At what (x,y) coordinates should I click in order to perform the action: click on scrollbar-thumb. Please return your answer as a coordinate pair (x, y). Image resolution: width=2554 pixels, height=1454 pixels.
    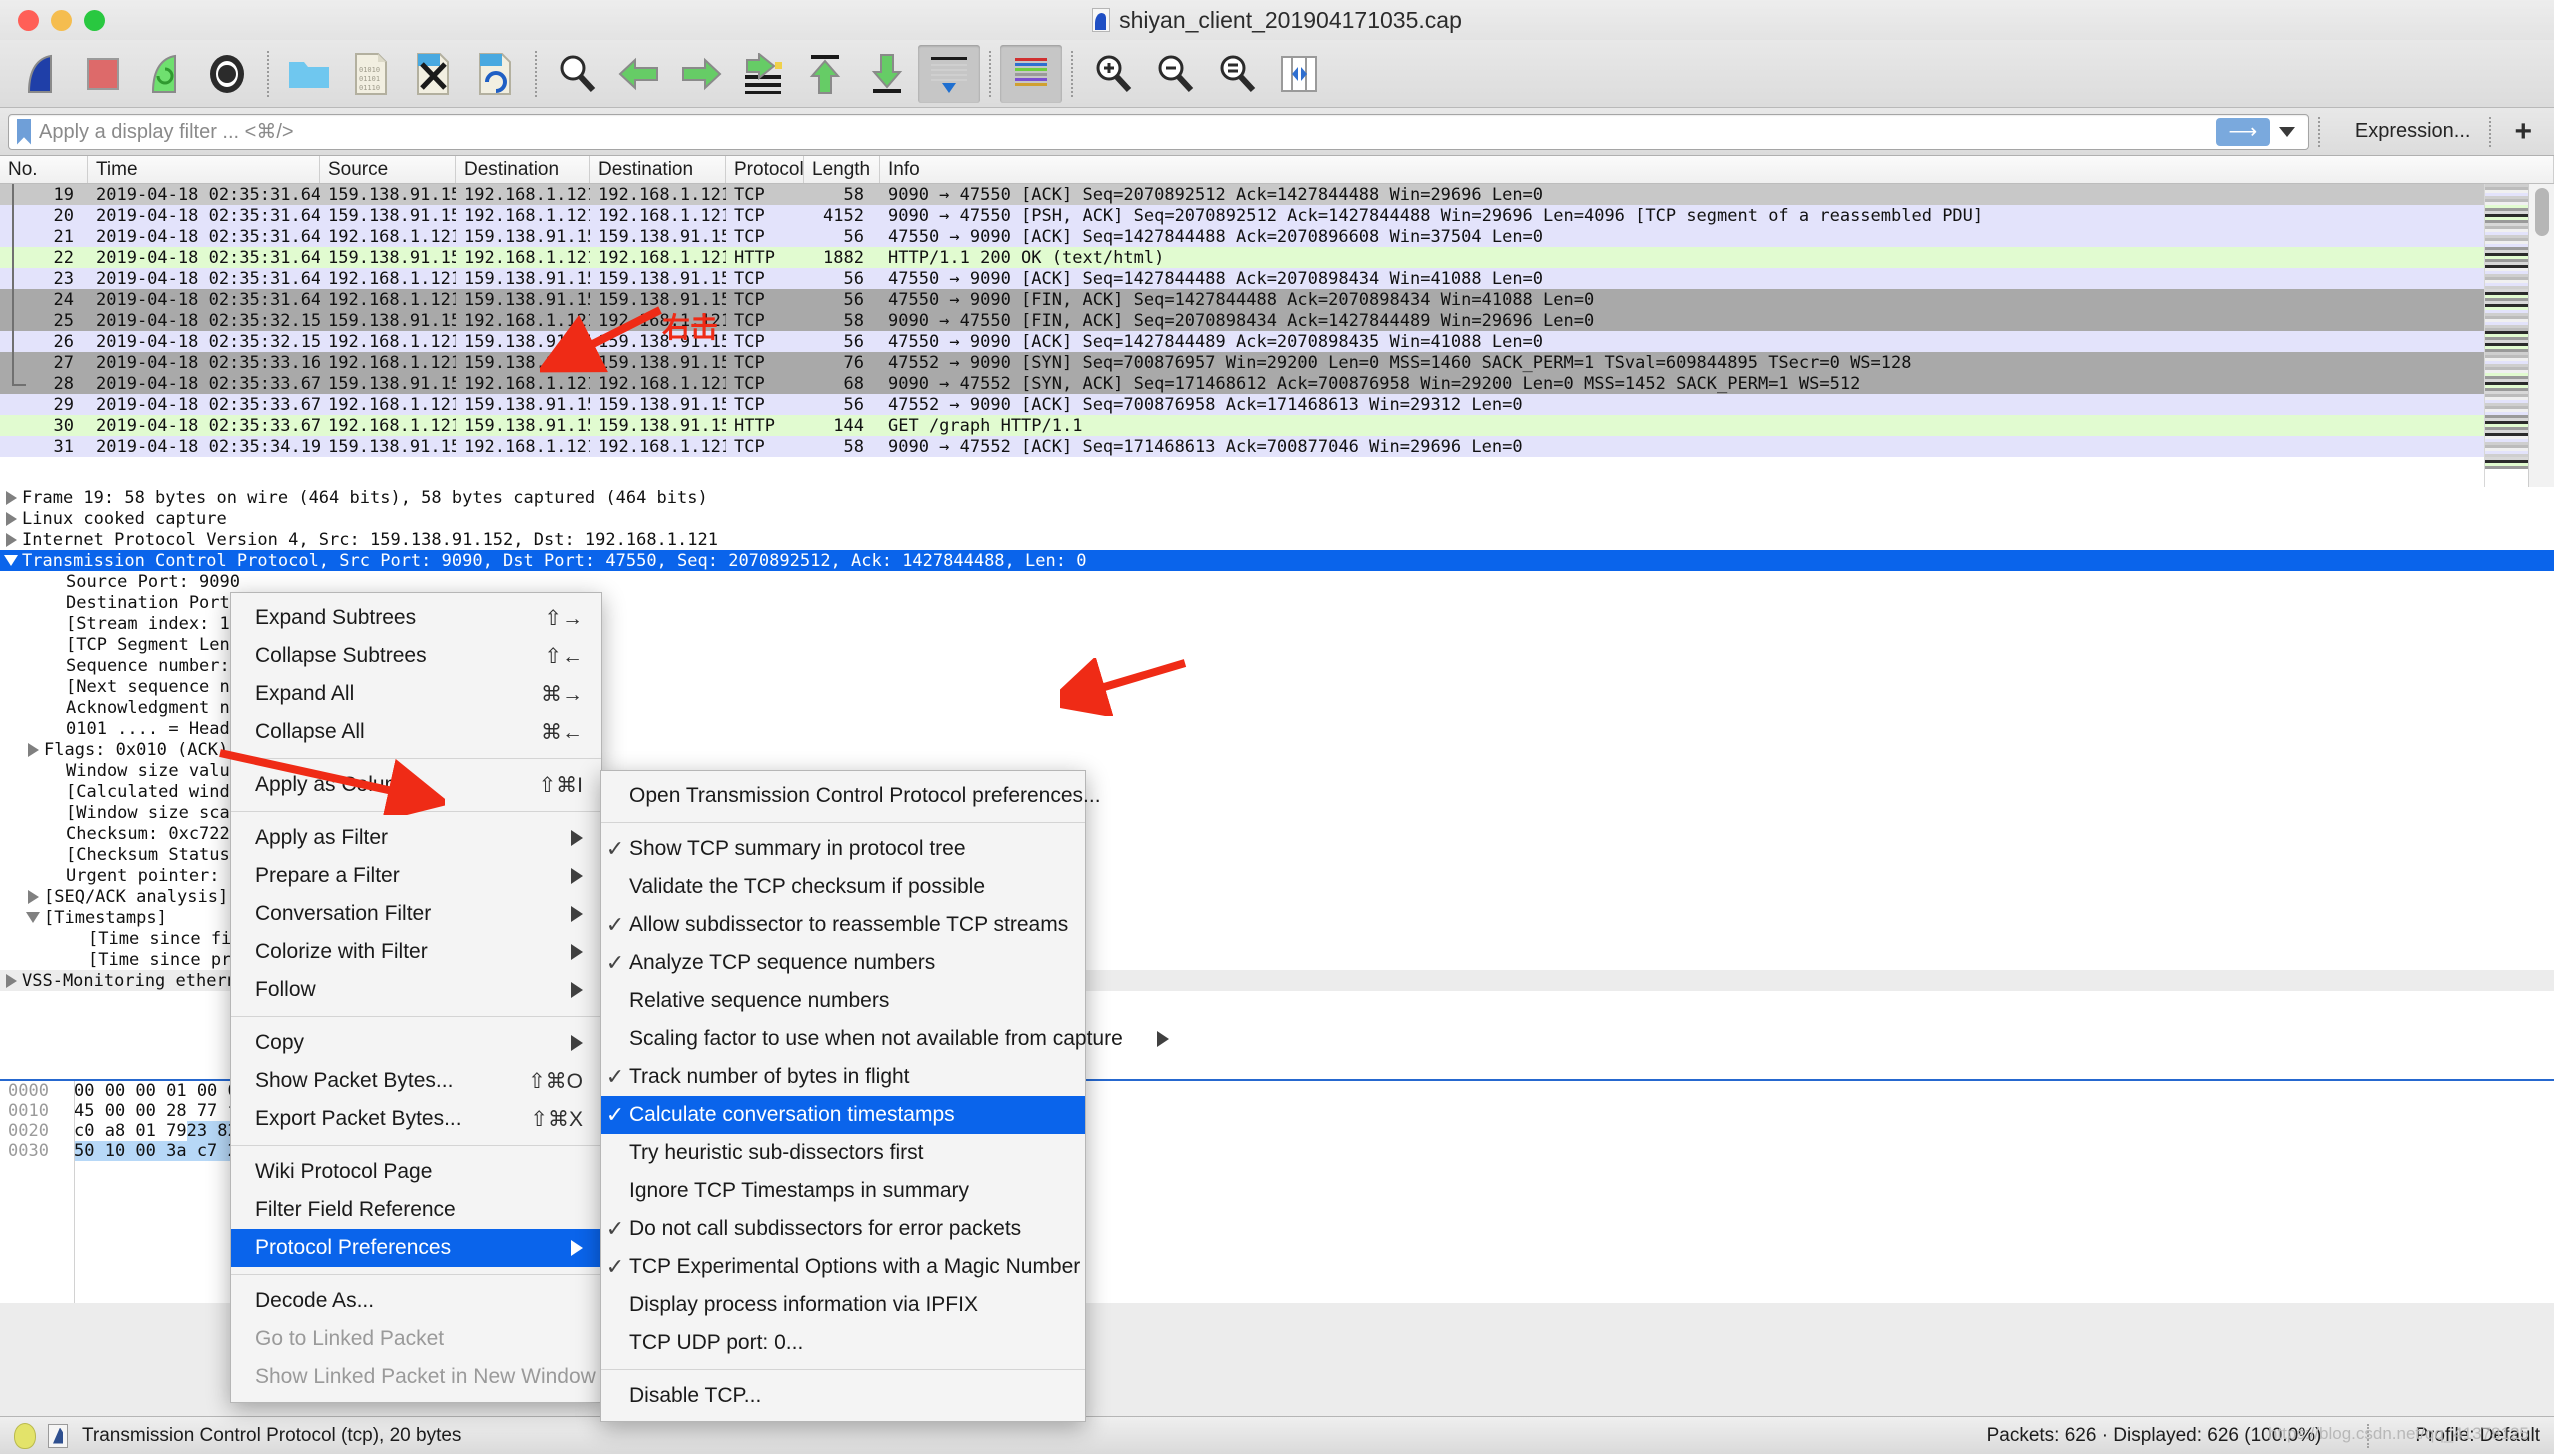
    Looking at the image, I should click on (2542, 212).